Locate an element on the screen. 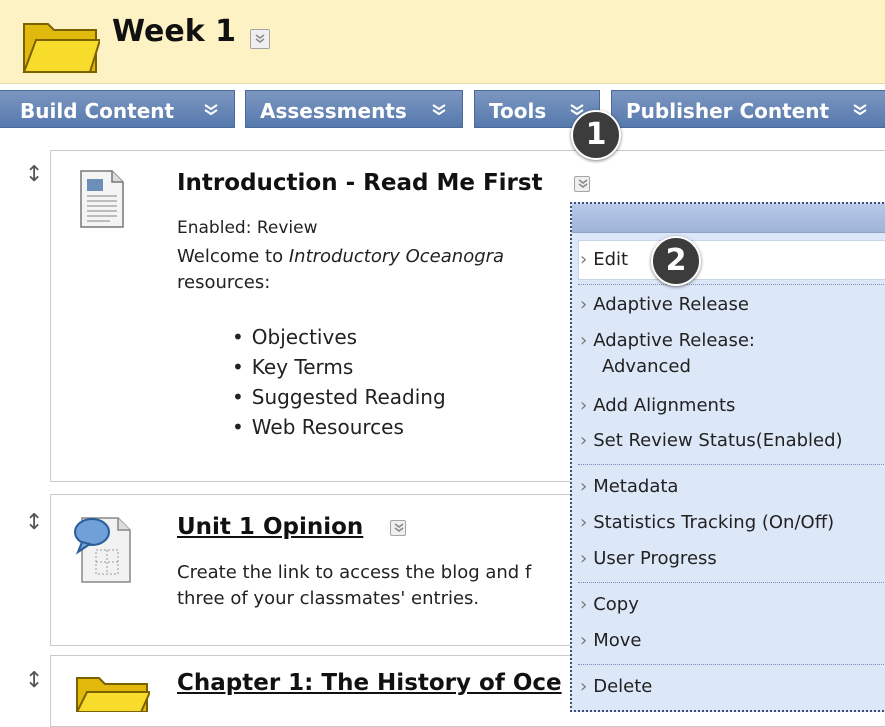 The height and width of the screenshot is (727, 885). menu-item-edit: ›Edit is located at coordinates (604, 259).